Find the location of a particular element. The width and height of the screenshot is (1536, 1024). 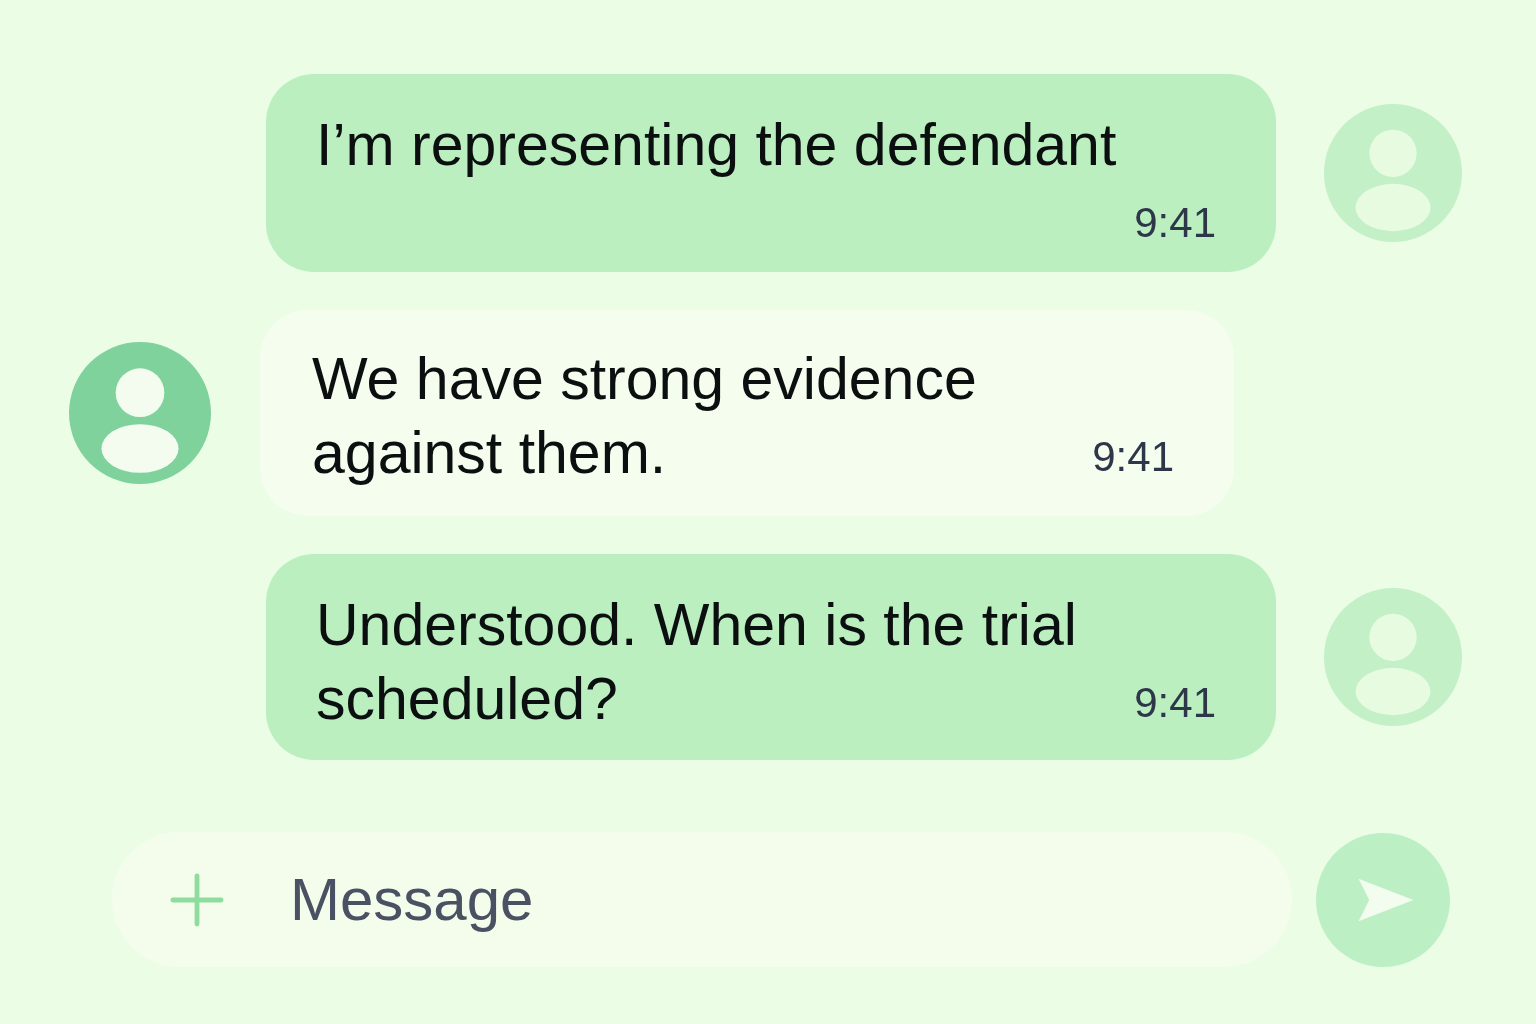

plus-icon is located at coordinates (197, 899).